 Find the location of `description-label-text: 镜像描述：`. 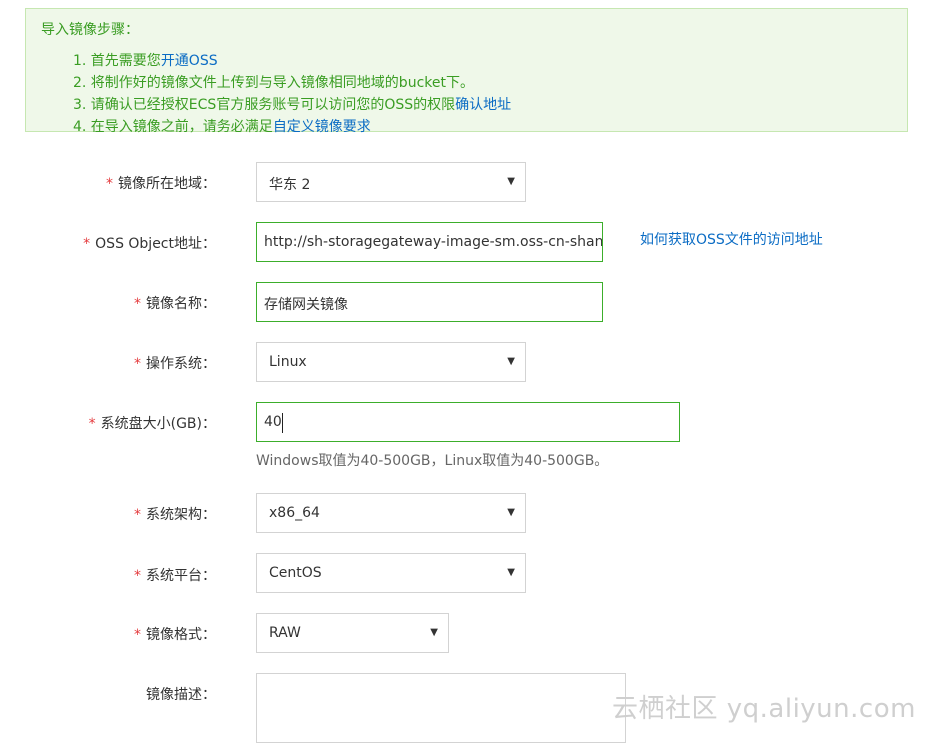

description-label-text: 镜像描述： is located at coordinates (181, 695).